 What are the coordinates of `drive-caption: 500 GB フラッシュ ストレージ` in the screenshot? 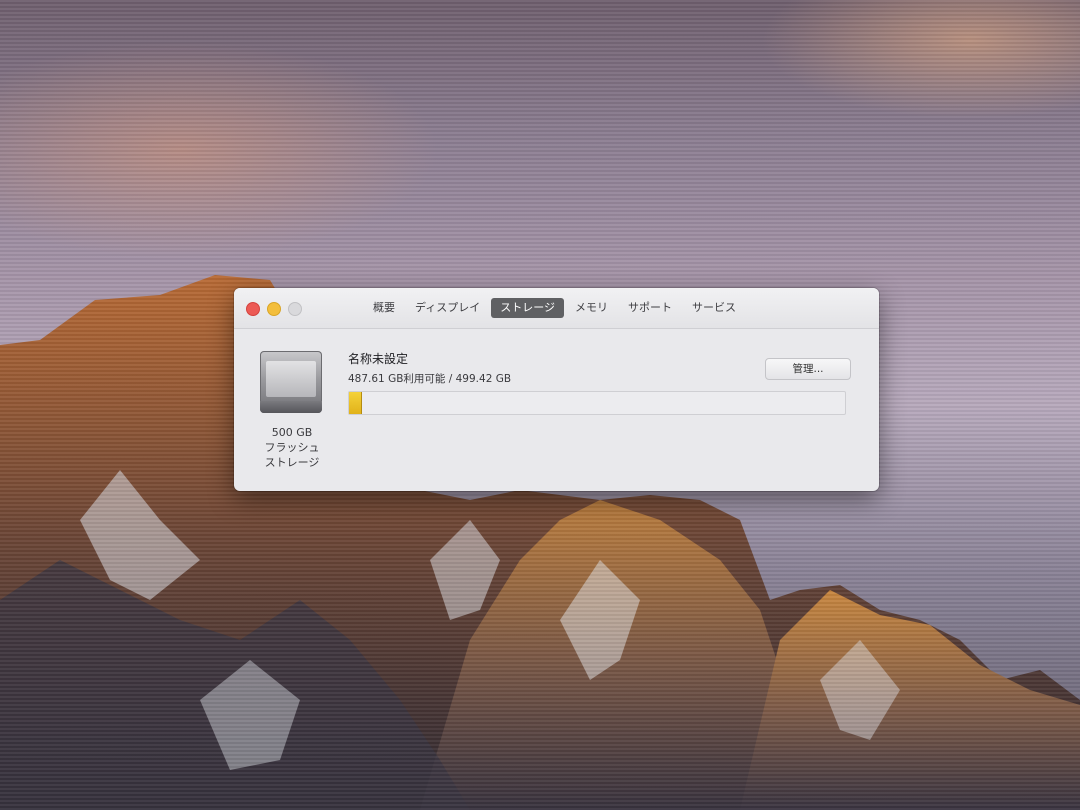 It's located at (292, 447).